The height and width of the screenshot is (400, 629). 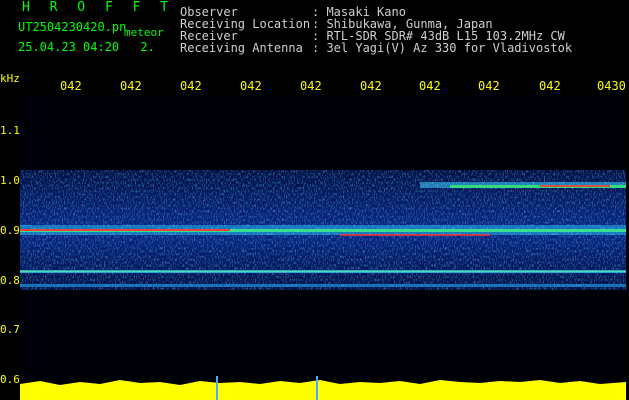 I want to click on freq-tick: 0.9, so click(x=10, y=230).